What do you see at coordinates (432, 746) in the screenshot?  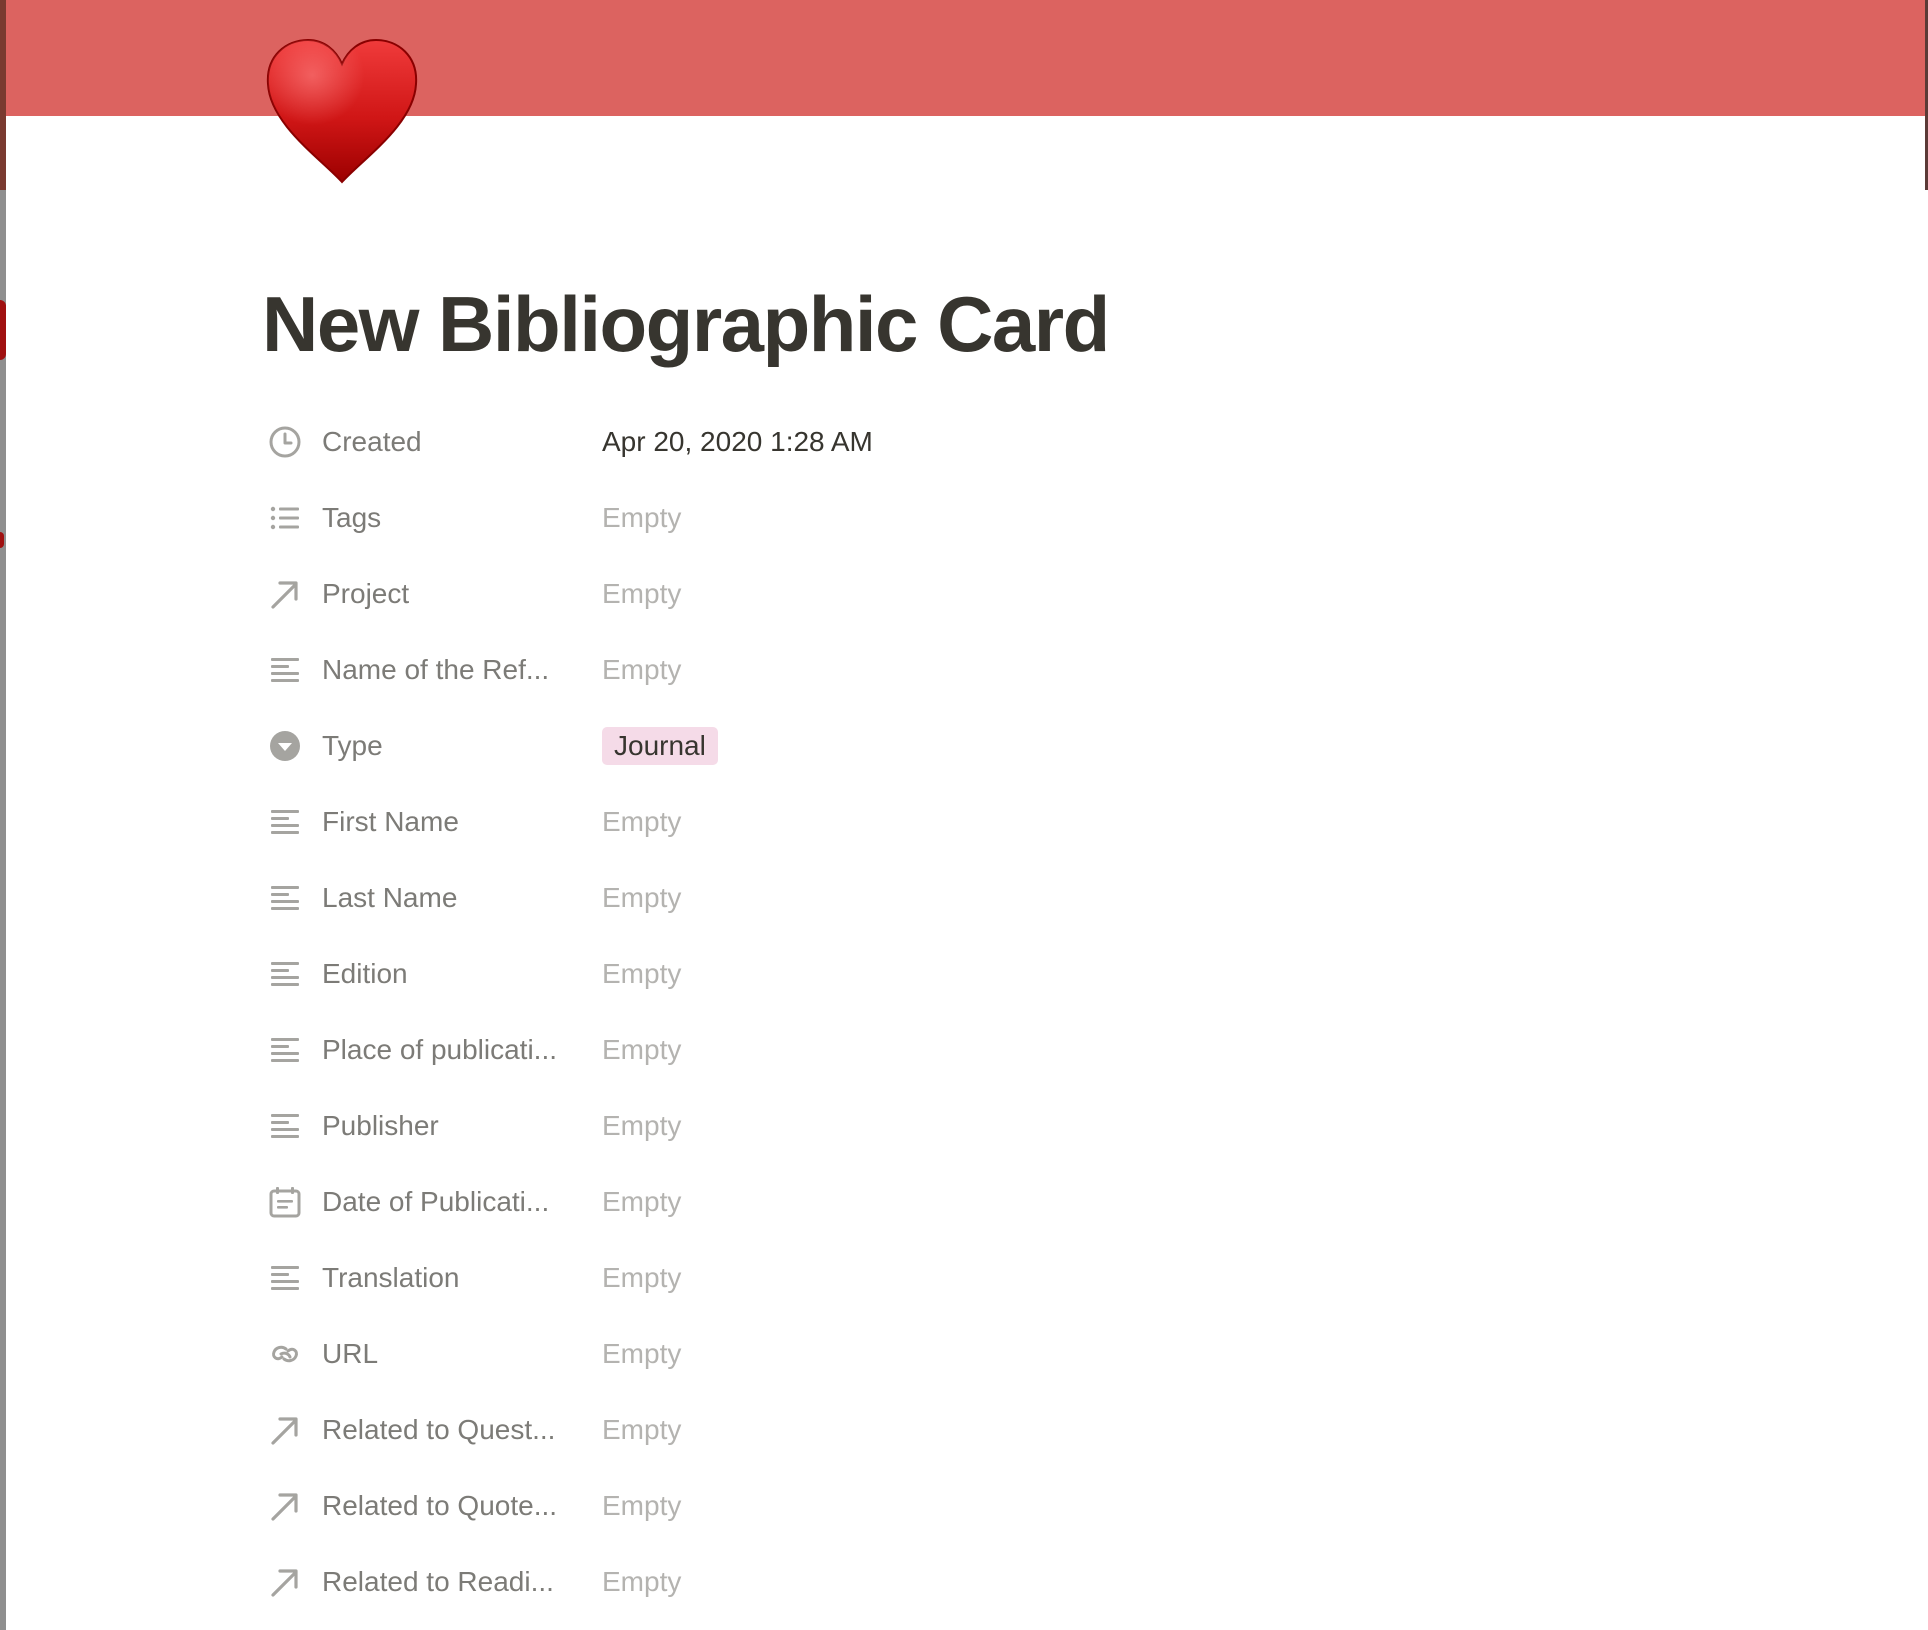 I see `property-name: Type` at bounding box center [432, 746].